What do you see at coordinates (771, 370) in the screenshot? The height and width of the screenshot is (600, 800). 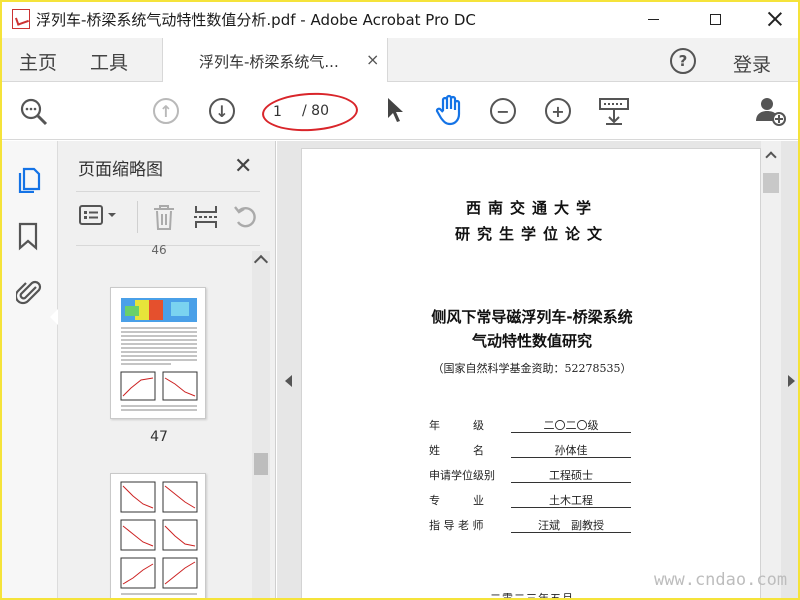 I see `document-scrollbar` at bounding box center [771, 370].